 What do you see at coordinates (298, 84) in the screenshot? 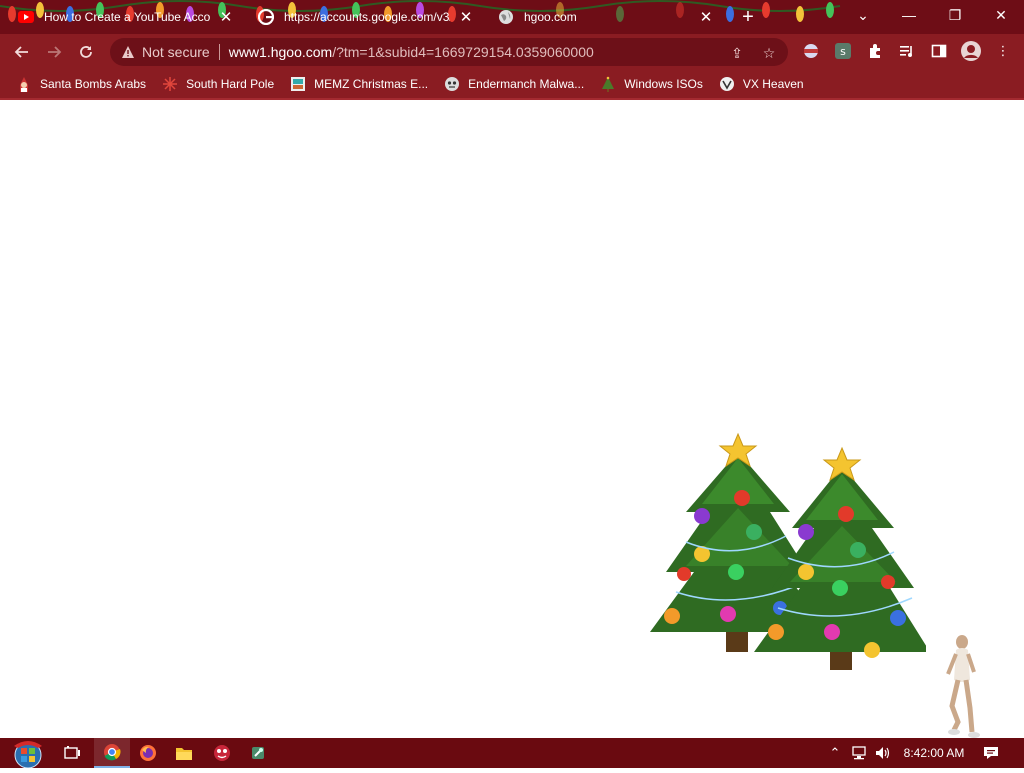
I see `memz-icon` at bounding box center [298, 84].